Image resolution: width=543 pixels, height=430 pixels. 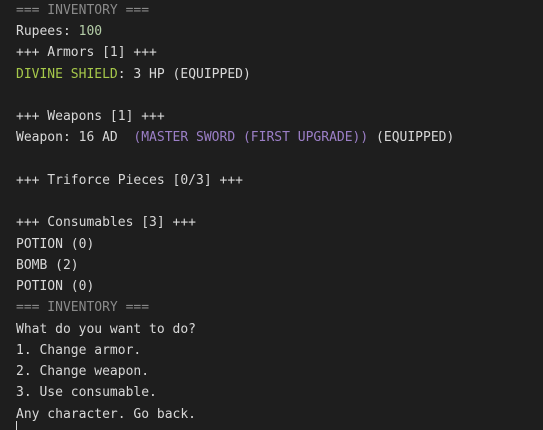 What do you see at coordinates (90, 116) in the screenshot?
I see `weapons-header: +++ Weapons [1] +++` at bounding box center [90, 116].